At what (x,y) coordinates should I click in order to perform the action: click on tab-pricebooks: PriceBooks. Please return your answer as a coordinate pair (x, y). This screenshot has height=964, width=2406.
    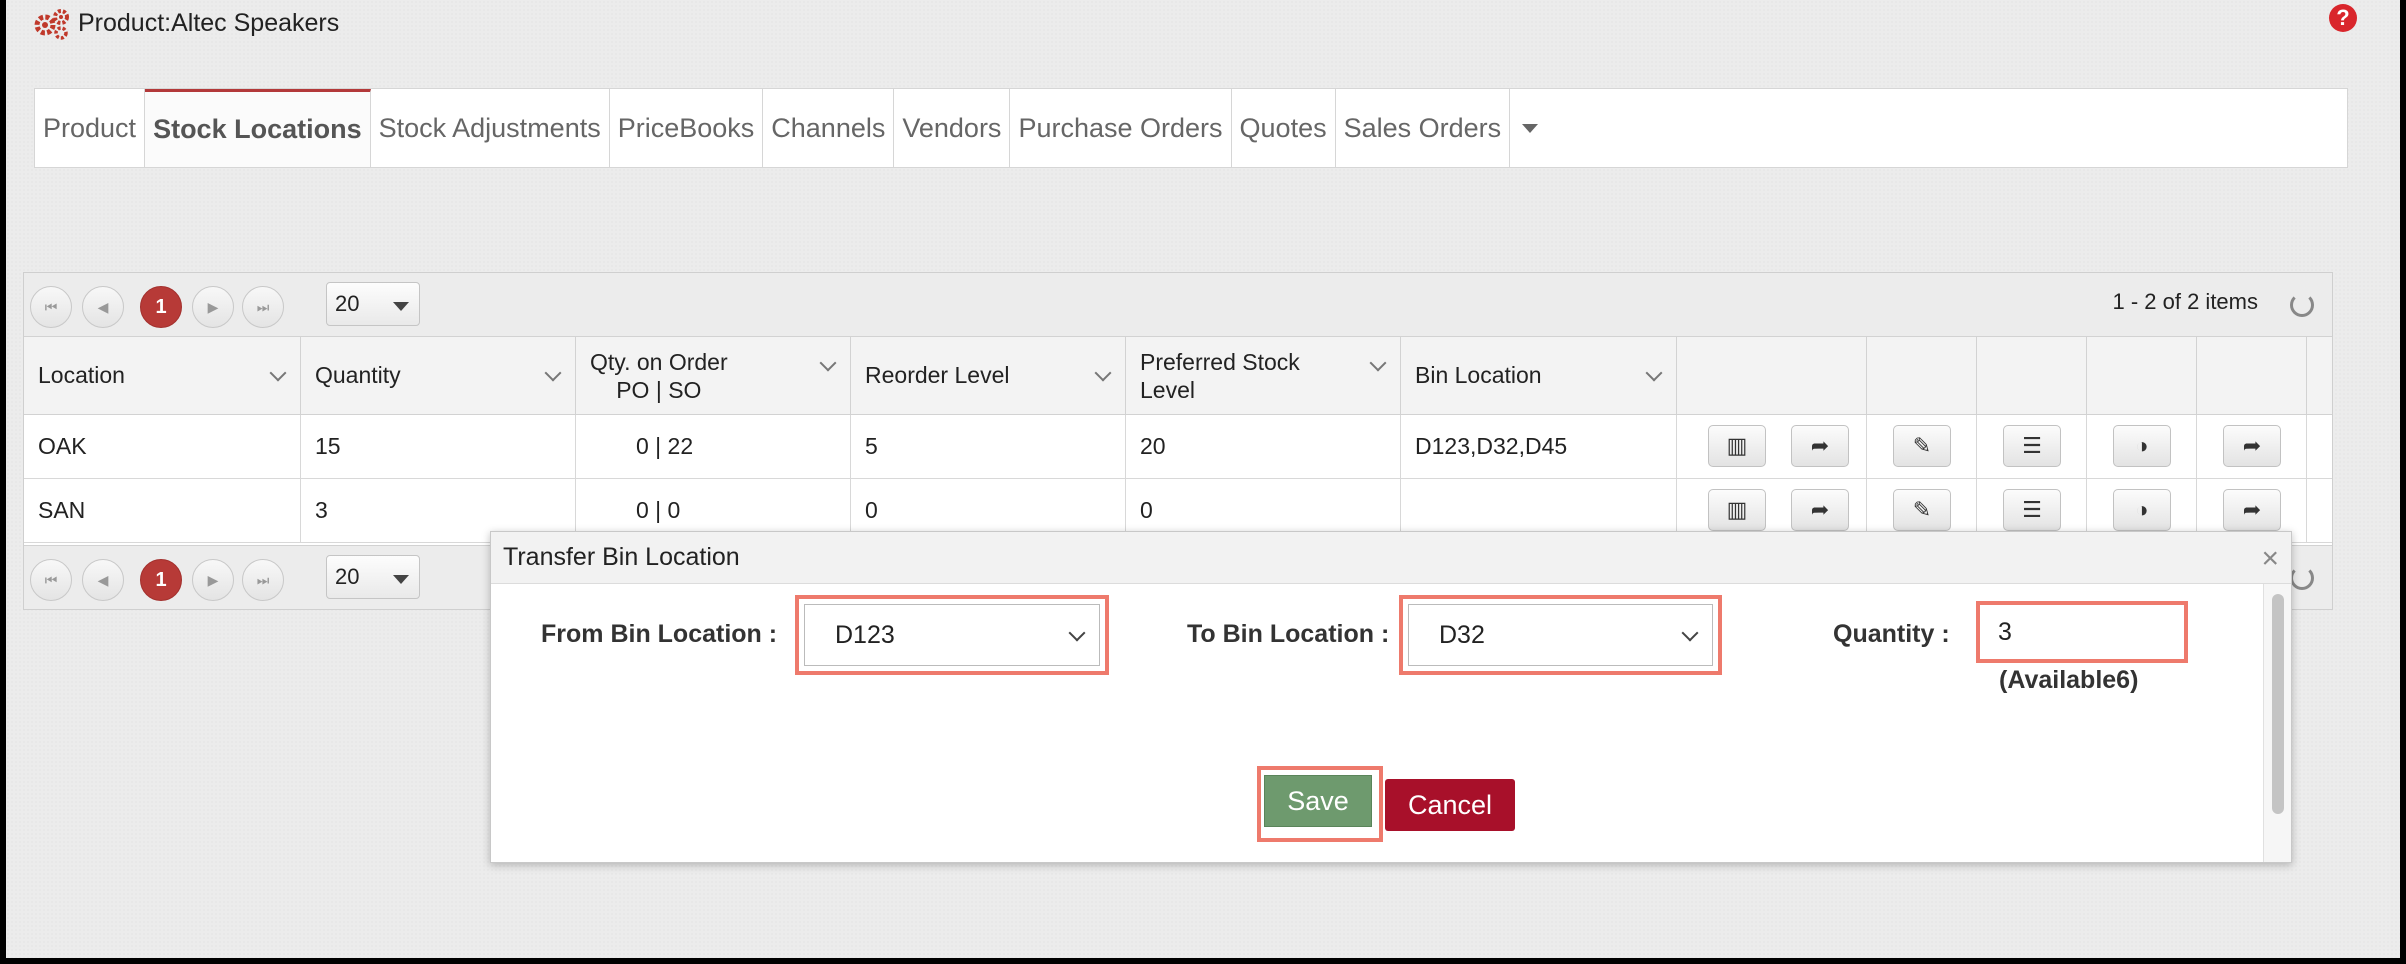
    Looking at the image, I should click on (687, 128).